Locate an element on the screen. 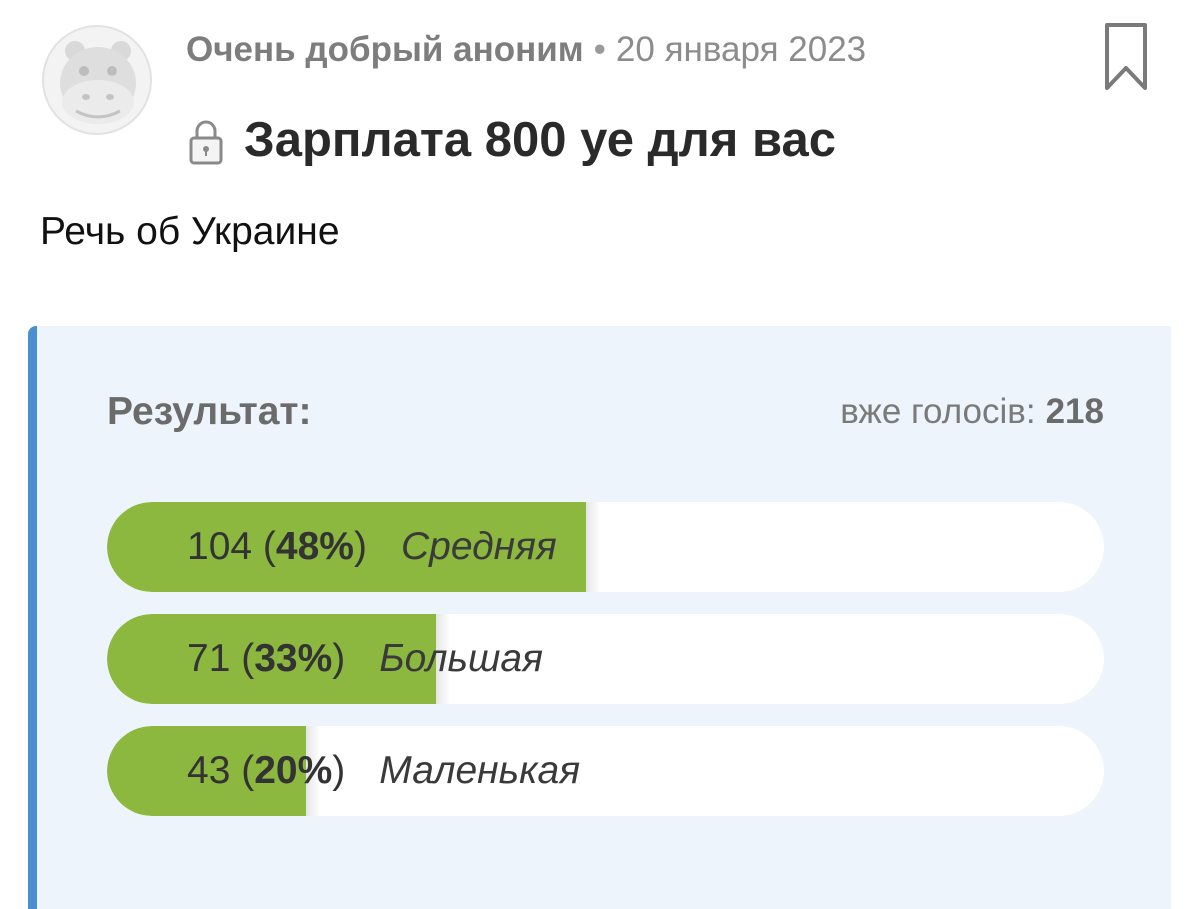 Image resolution: width=1200 pixels, height=909 pixels. author-name: Очень добрый аноним is located at coordinates (385, 49).